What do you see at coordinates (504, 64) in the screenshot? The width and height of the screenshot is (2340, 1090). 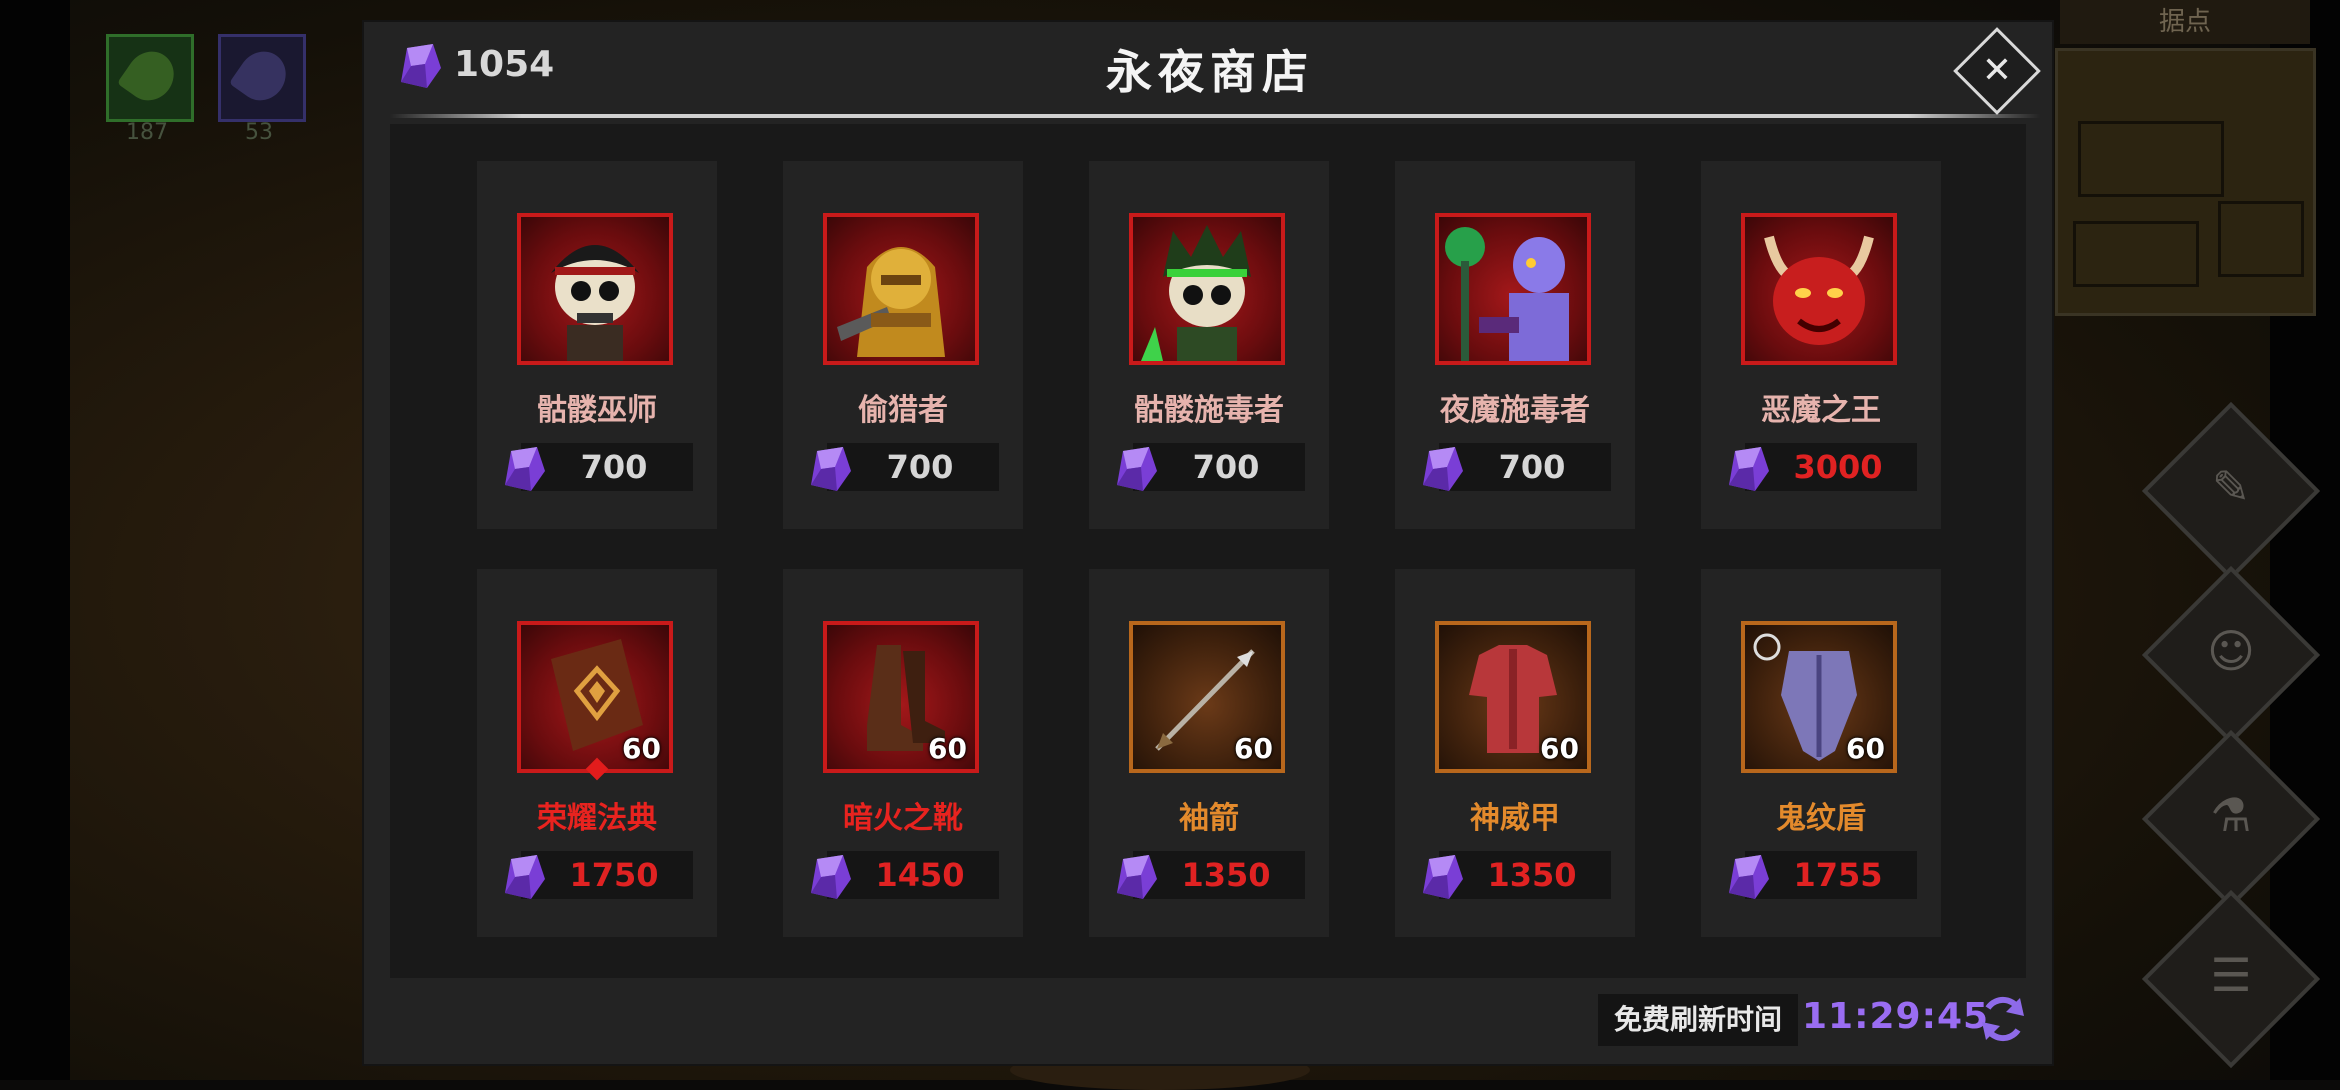 I see `currency-amount: 1054` at bounding box center [504, 64].